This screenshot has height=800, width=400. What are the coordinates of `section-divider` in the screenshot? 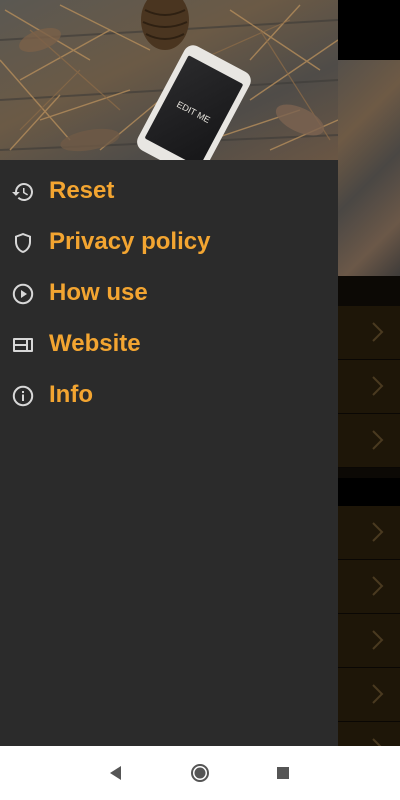 It's located at (369, 492).